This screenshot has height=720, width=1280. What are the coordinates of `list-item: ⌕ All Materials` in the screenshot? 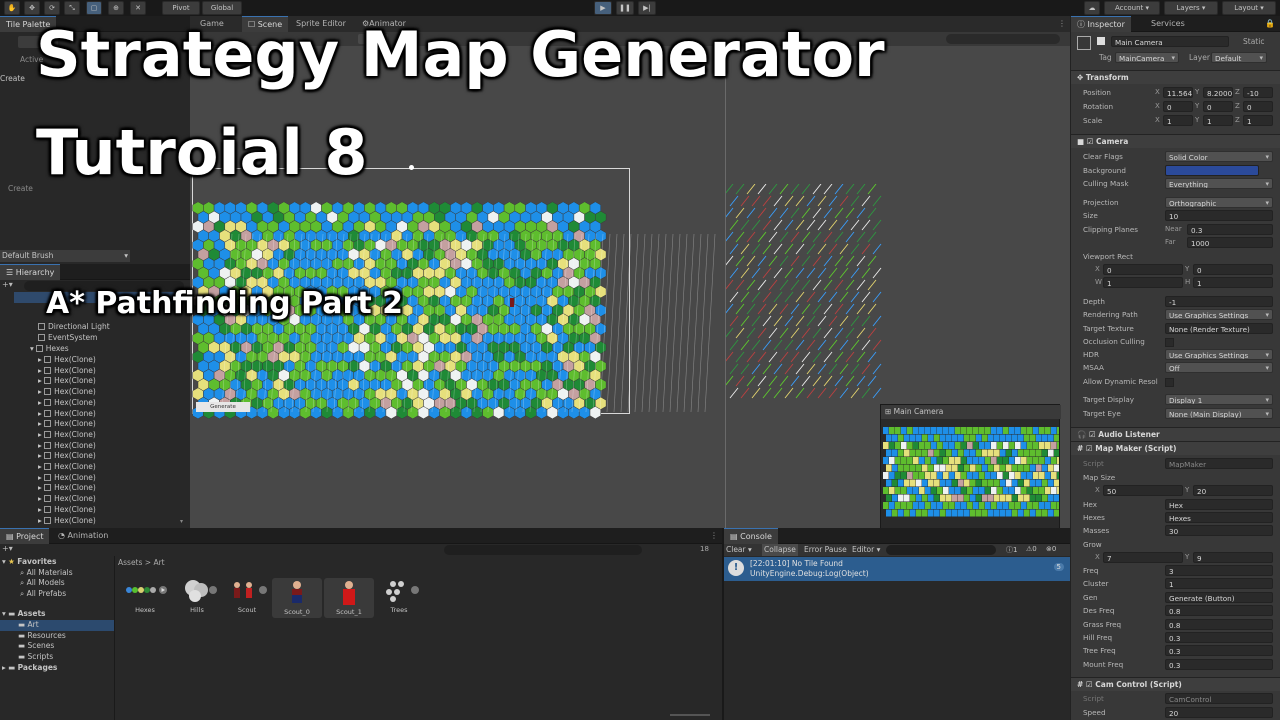 It's located at (46, 573).